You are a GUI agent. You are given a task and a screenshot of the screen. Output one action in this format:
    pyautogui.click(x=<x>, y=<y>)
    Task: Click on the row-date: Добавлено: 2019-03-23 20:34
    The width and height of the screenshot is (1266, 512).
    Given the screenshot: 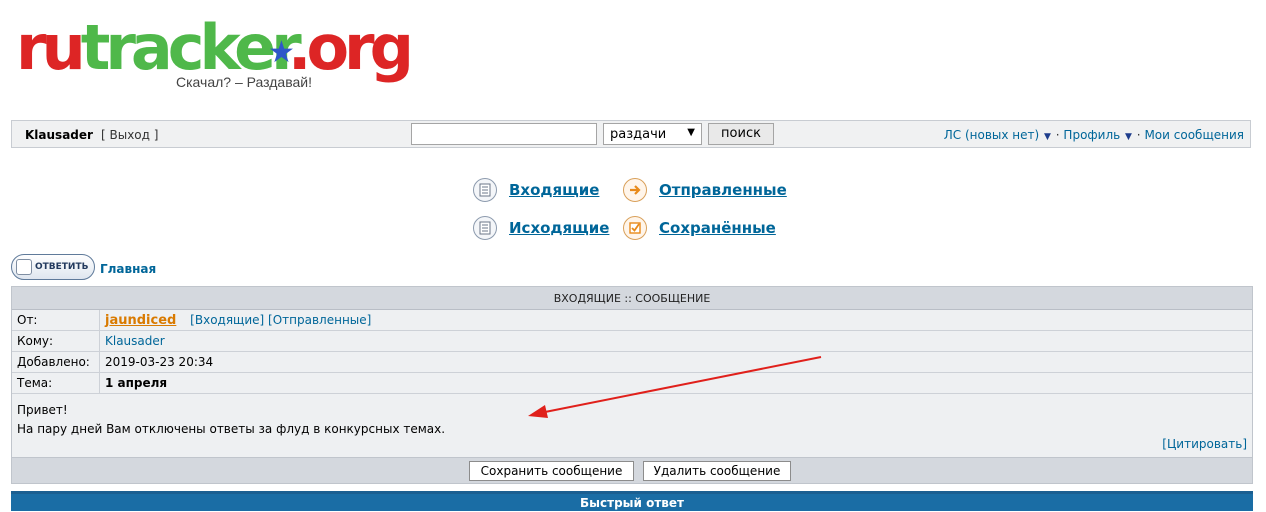 What is the action you would take?
    pyautogui.click(x=632, y=362)
    